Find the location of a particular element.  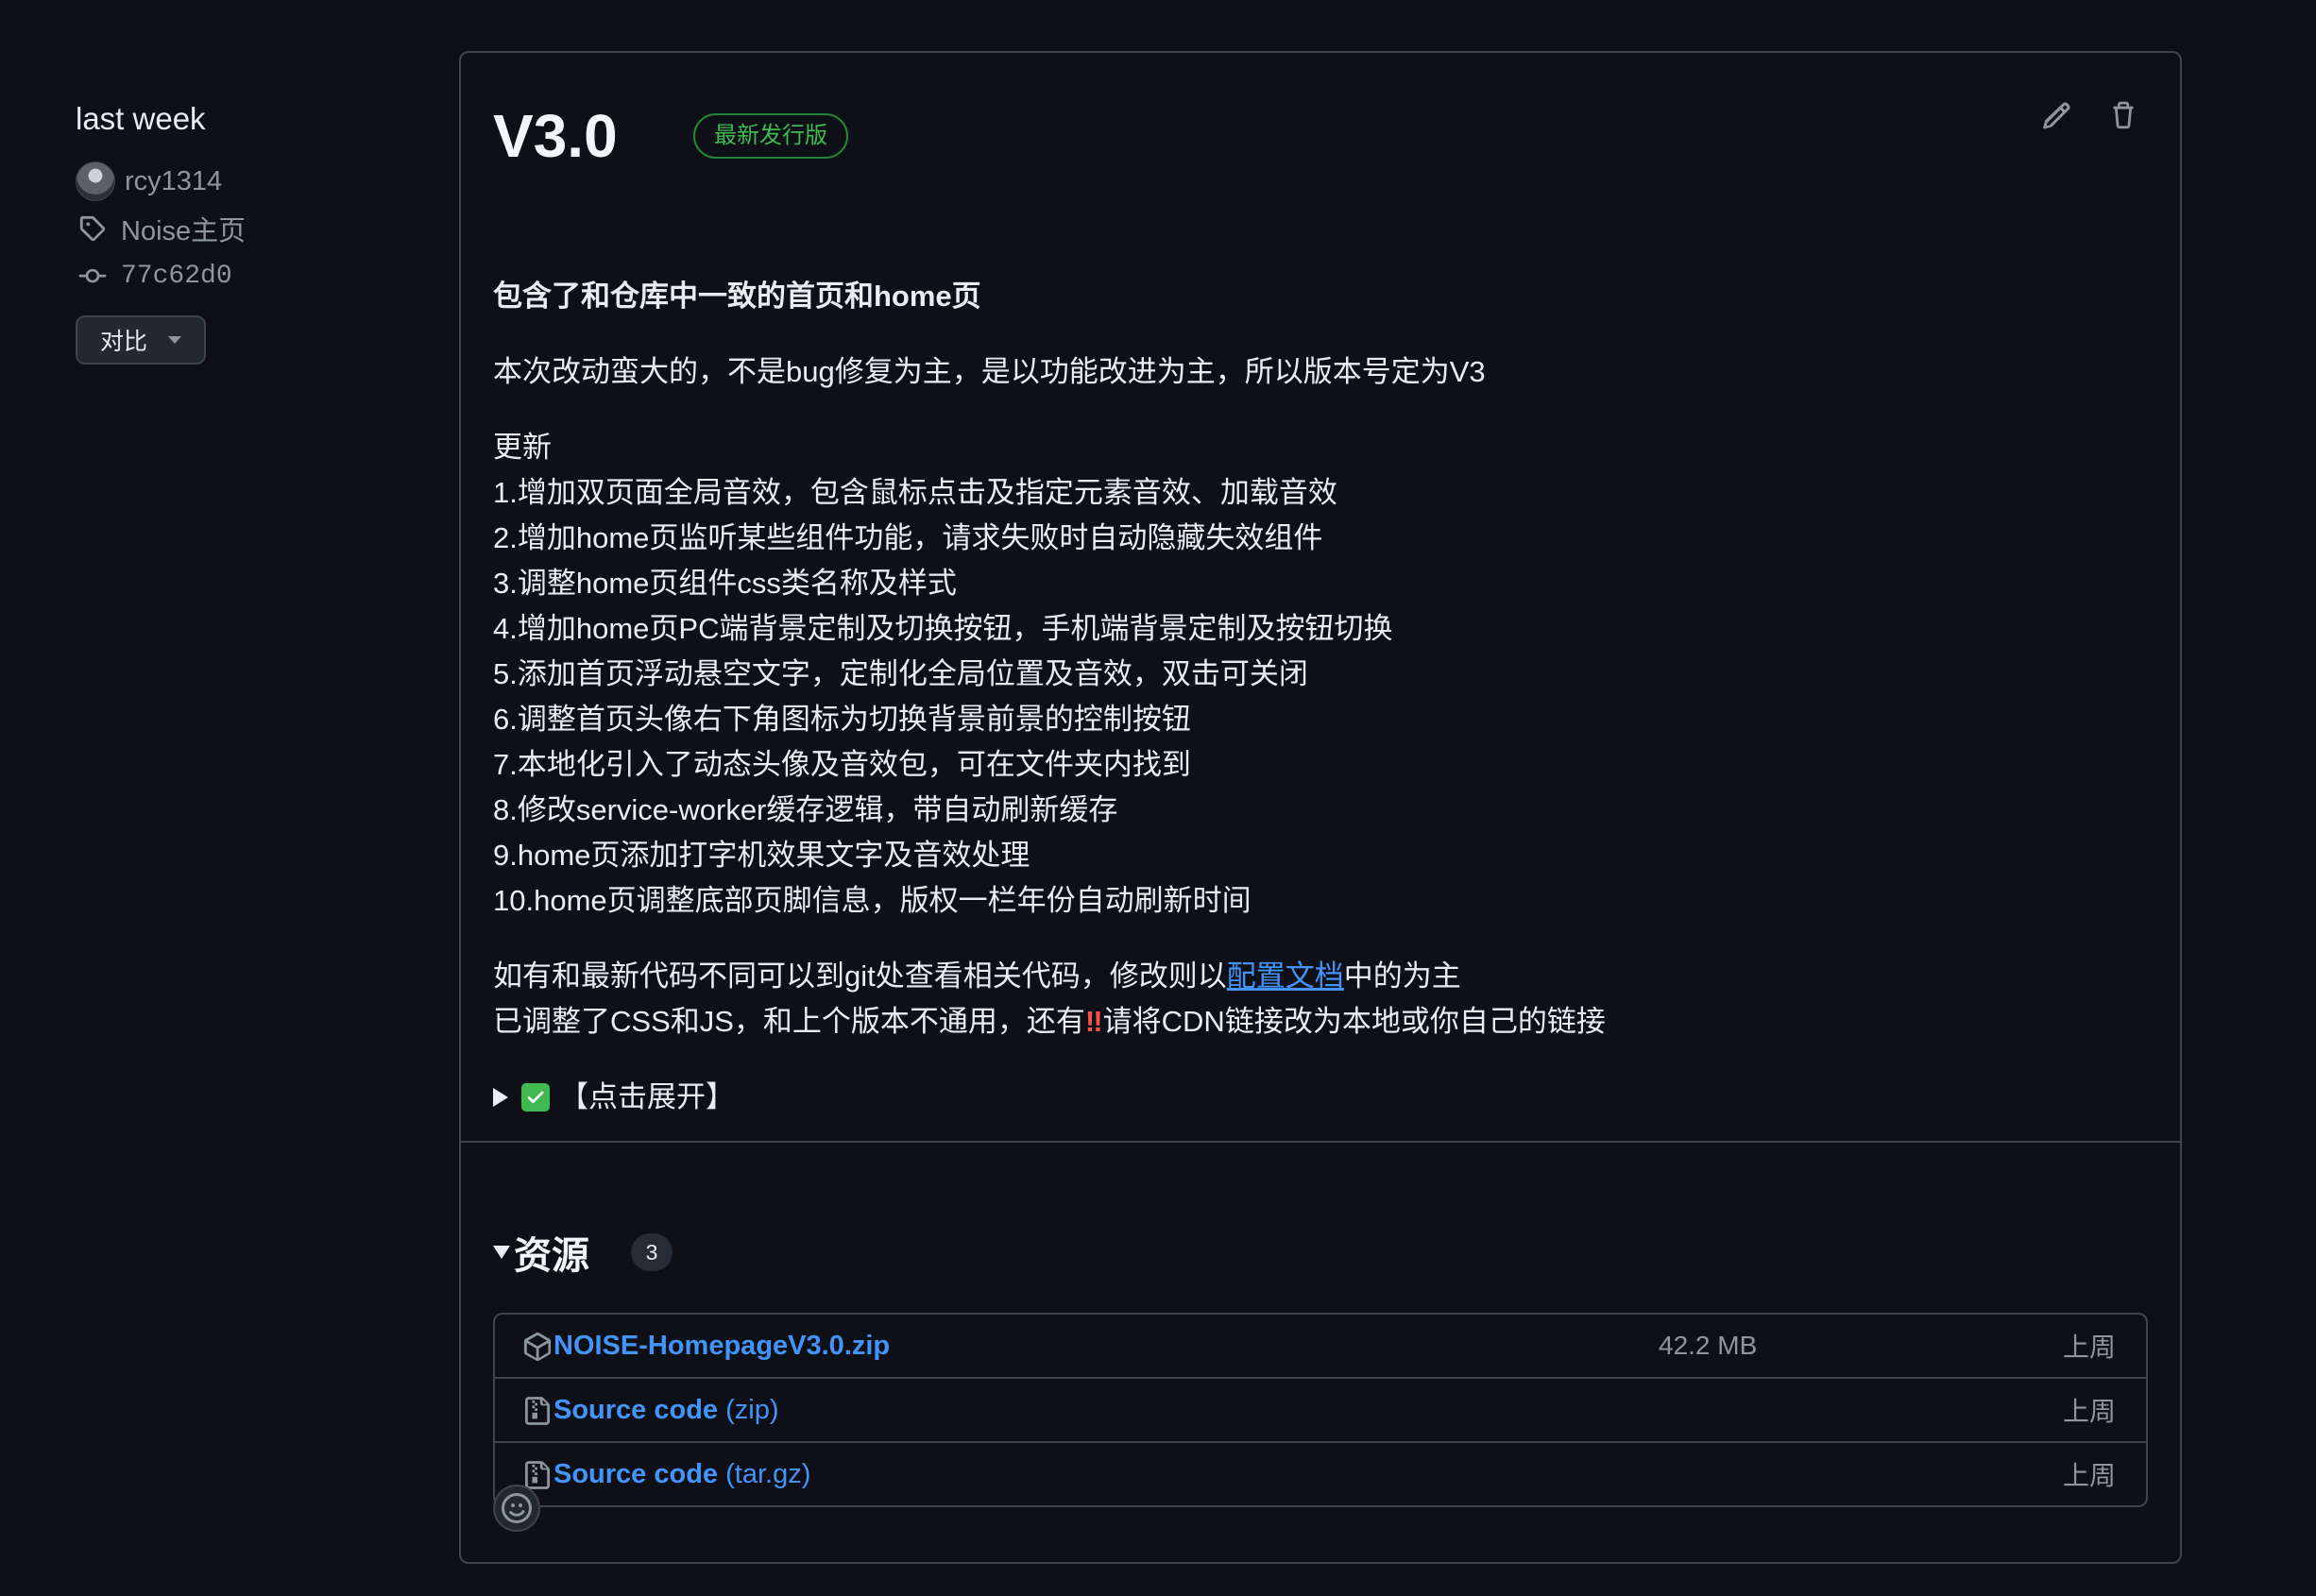

assets-title: 资源 is located at coordinates (551, 1256).